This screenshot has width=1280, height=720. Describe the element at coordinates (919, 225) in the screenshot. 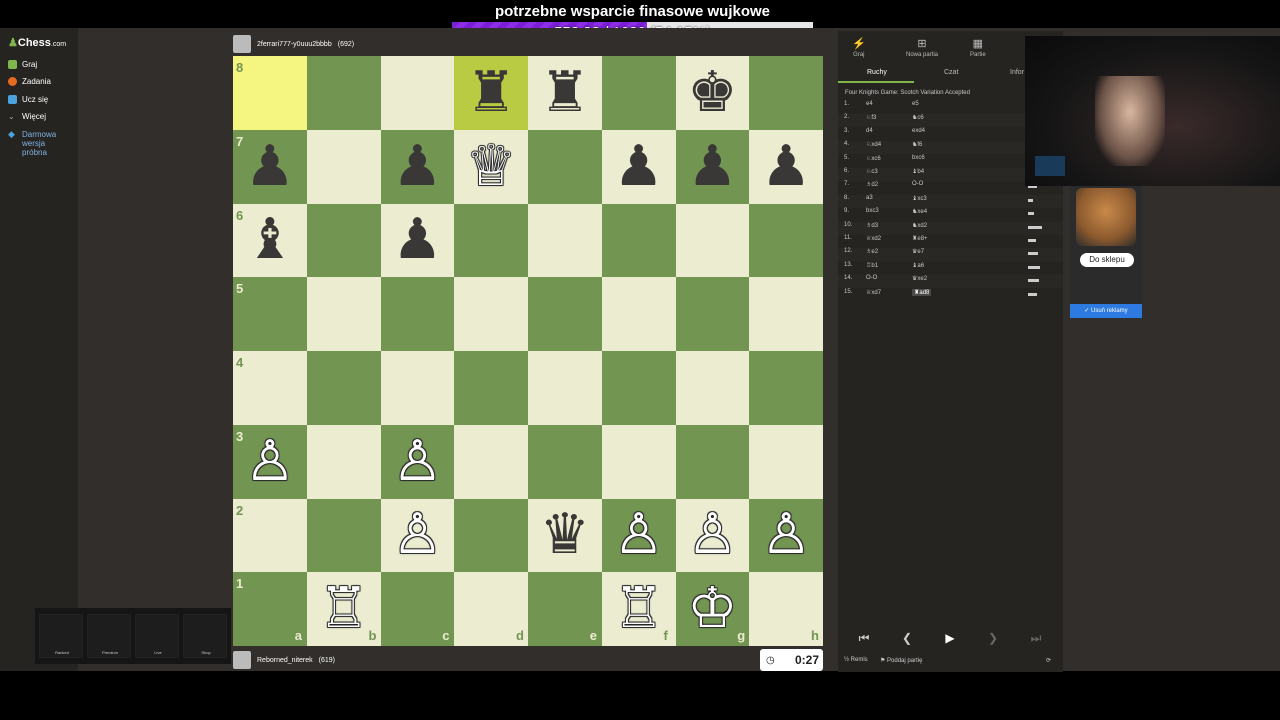

I see `black-move: ♞xd2` at that location.